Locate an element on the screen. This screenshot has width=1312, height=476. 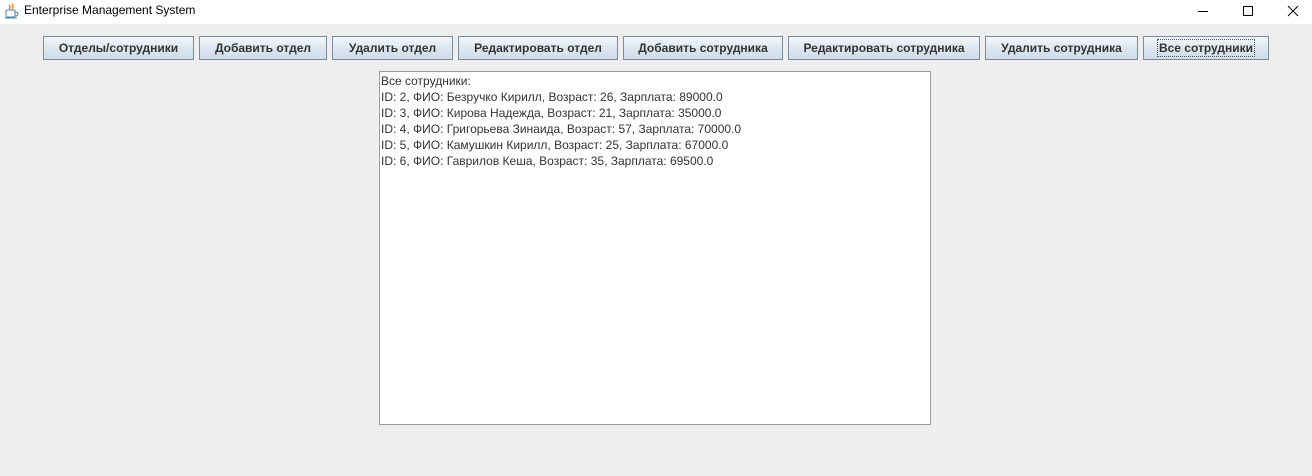
button-label: Удалить отдел is located at coordinates (392, 48).